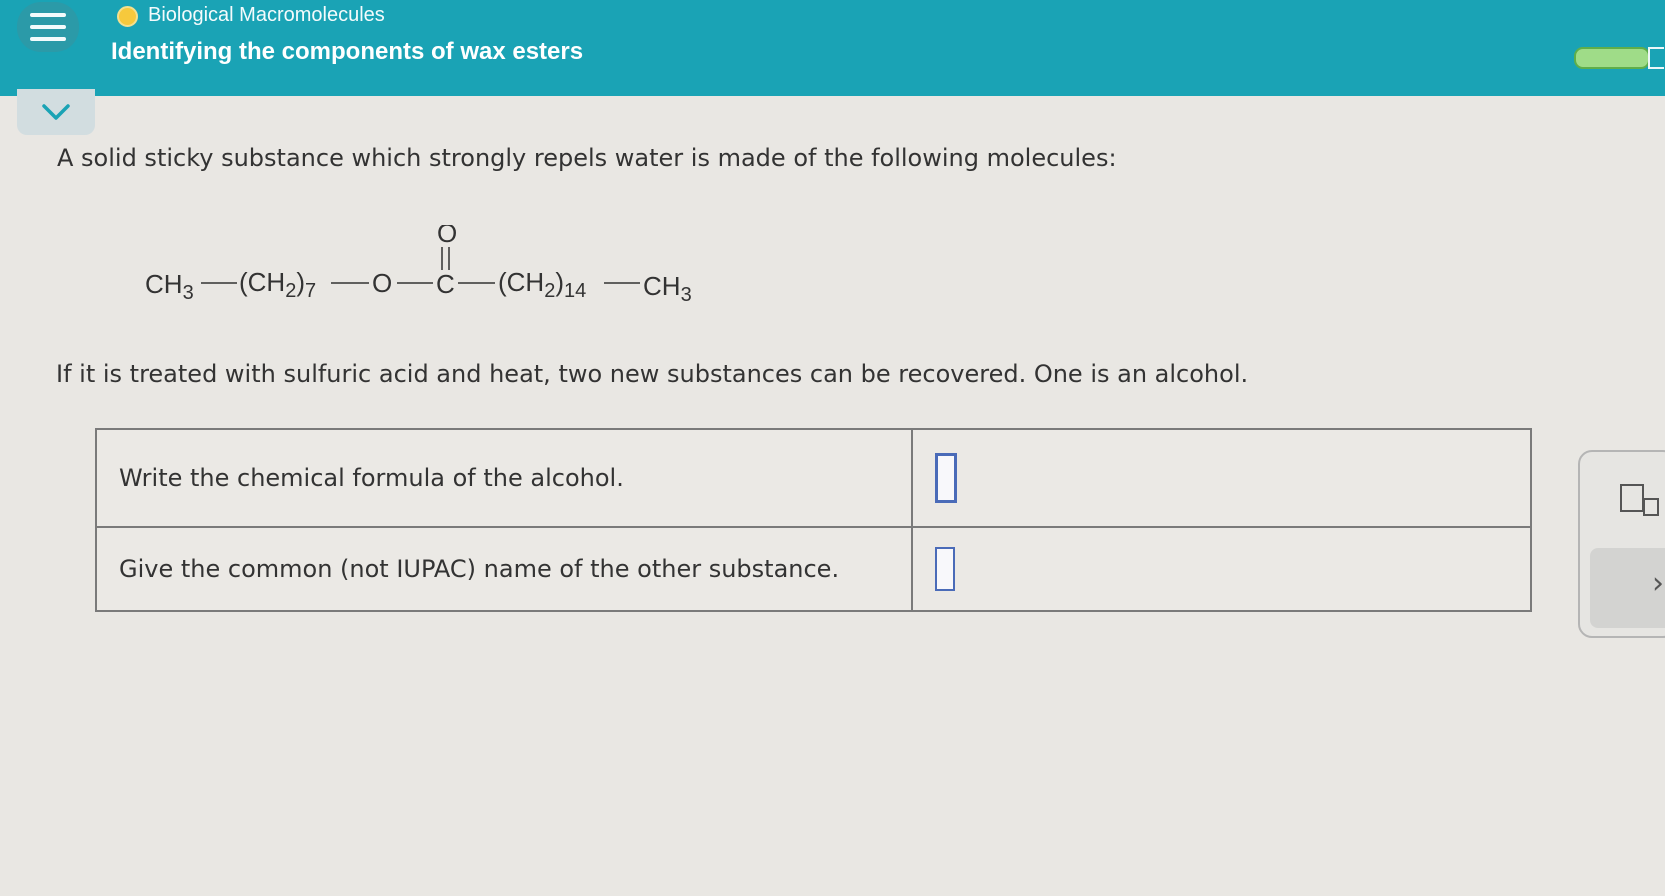  Describe the element at coordinates (1658, 583) in the screenshot. I see `chevron-right-icon: ›` at that location.